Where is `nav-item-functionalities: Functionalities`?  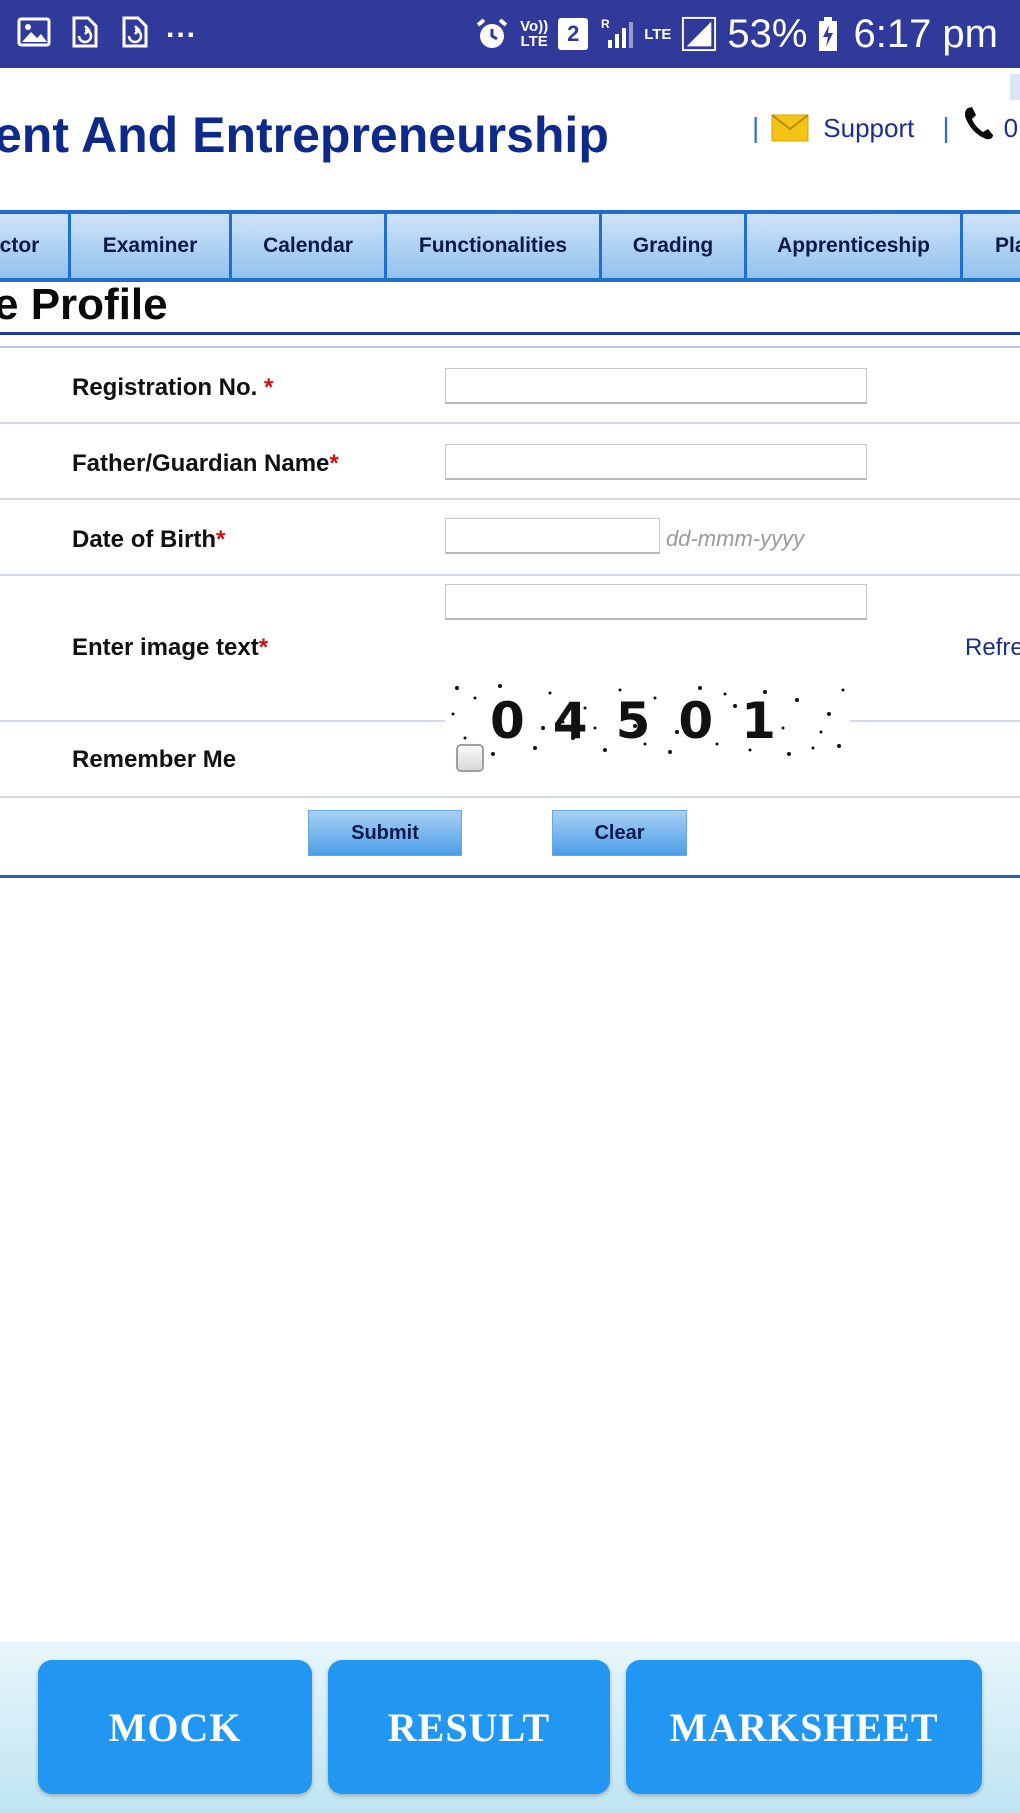 nav-item-functionalities: Functionalities is located at coordinates (491, 246).